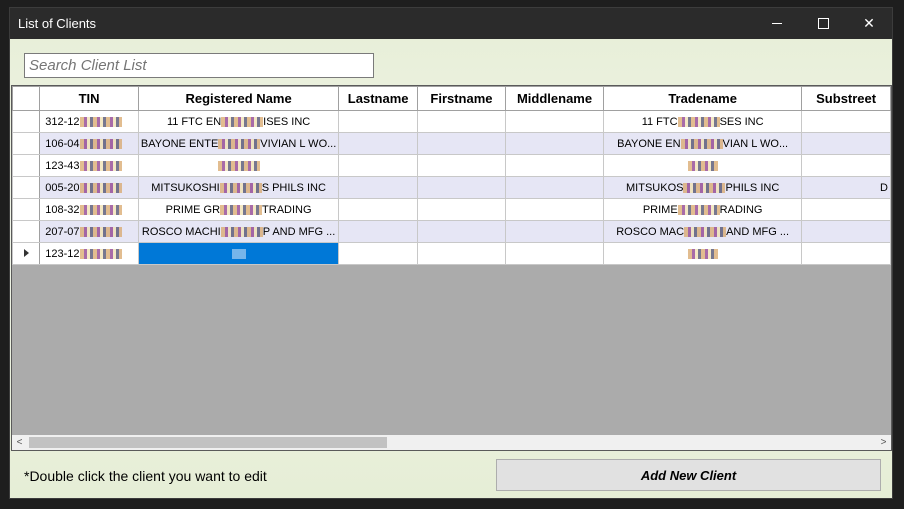  What do you see at coordinates (777, 23) in the screenshot?
I see `minimize-button` at bounding box center [777, 23].